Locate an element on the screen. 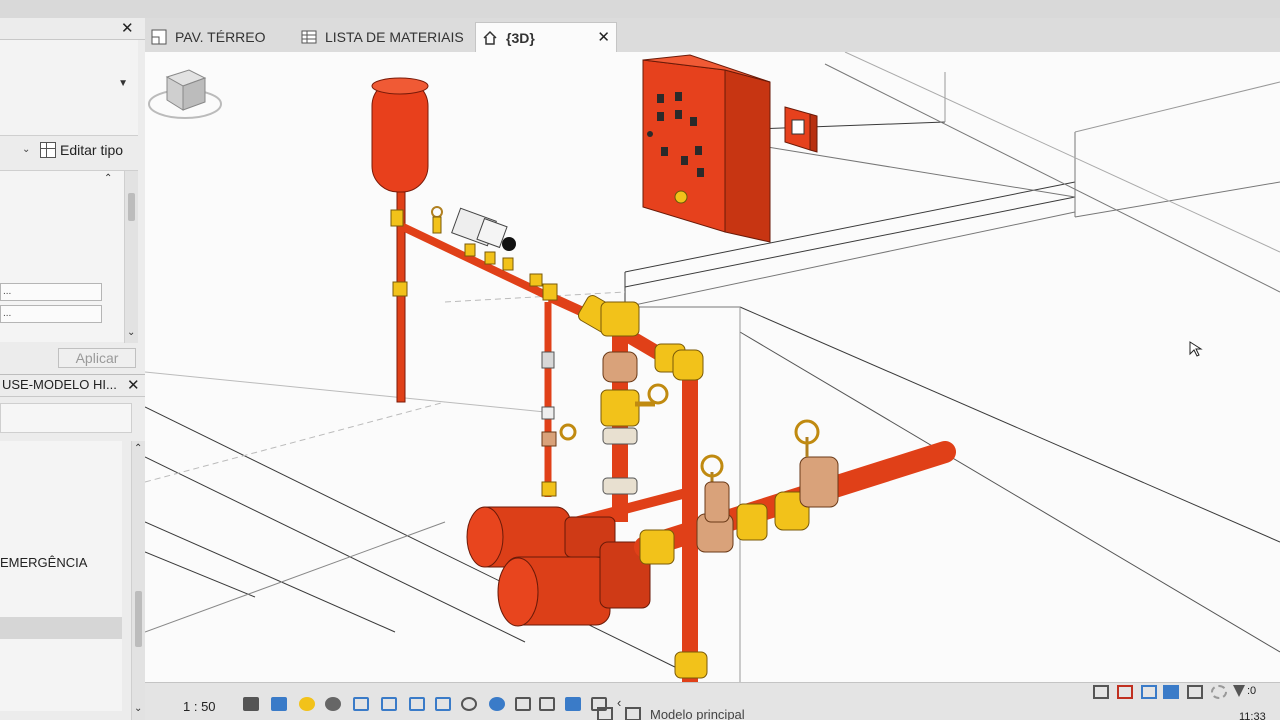 This screenshot has width=1280, height=720. apply-button: Aplicar is located at coordinates (97, 358).